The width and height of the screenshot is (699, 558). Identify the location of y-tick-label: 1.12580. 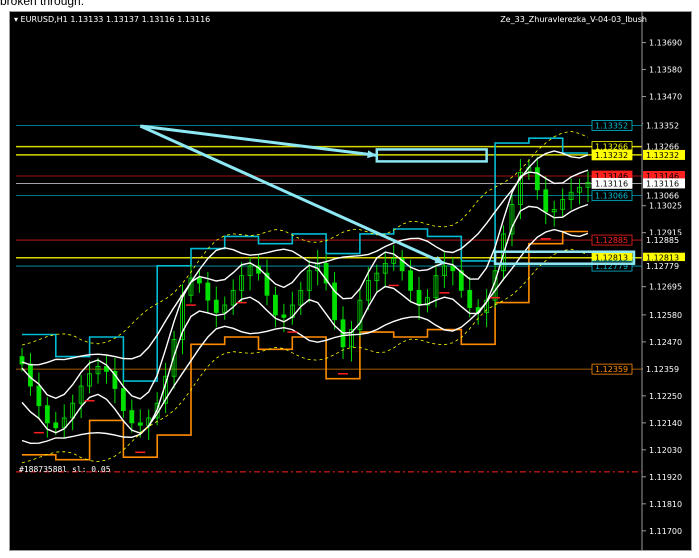
(665, 315).